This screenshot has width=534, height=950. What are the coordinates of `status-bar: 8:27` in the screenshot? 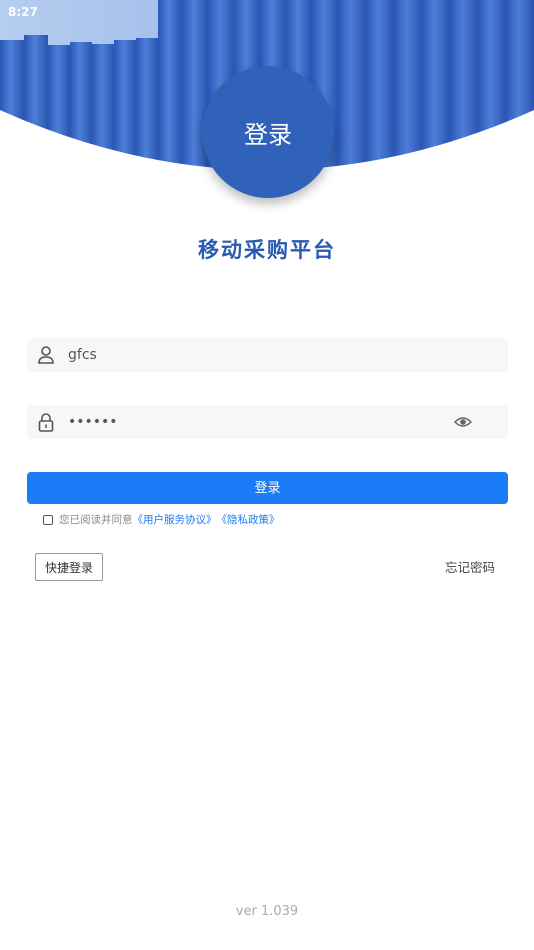 It's located at (267, 12).